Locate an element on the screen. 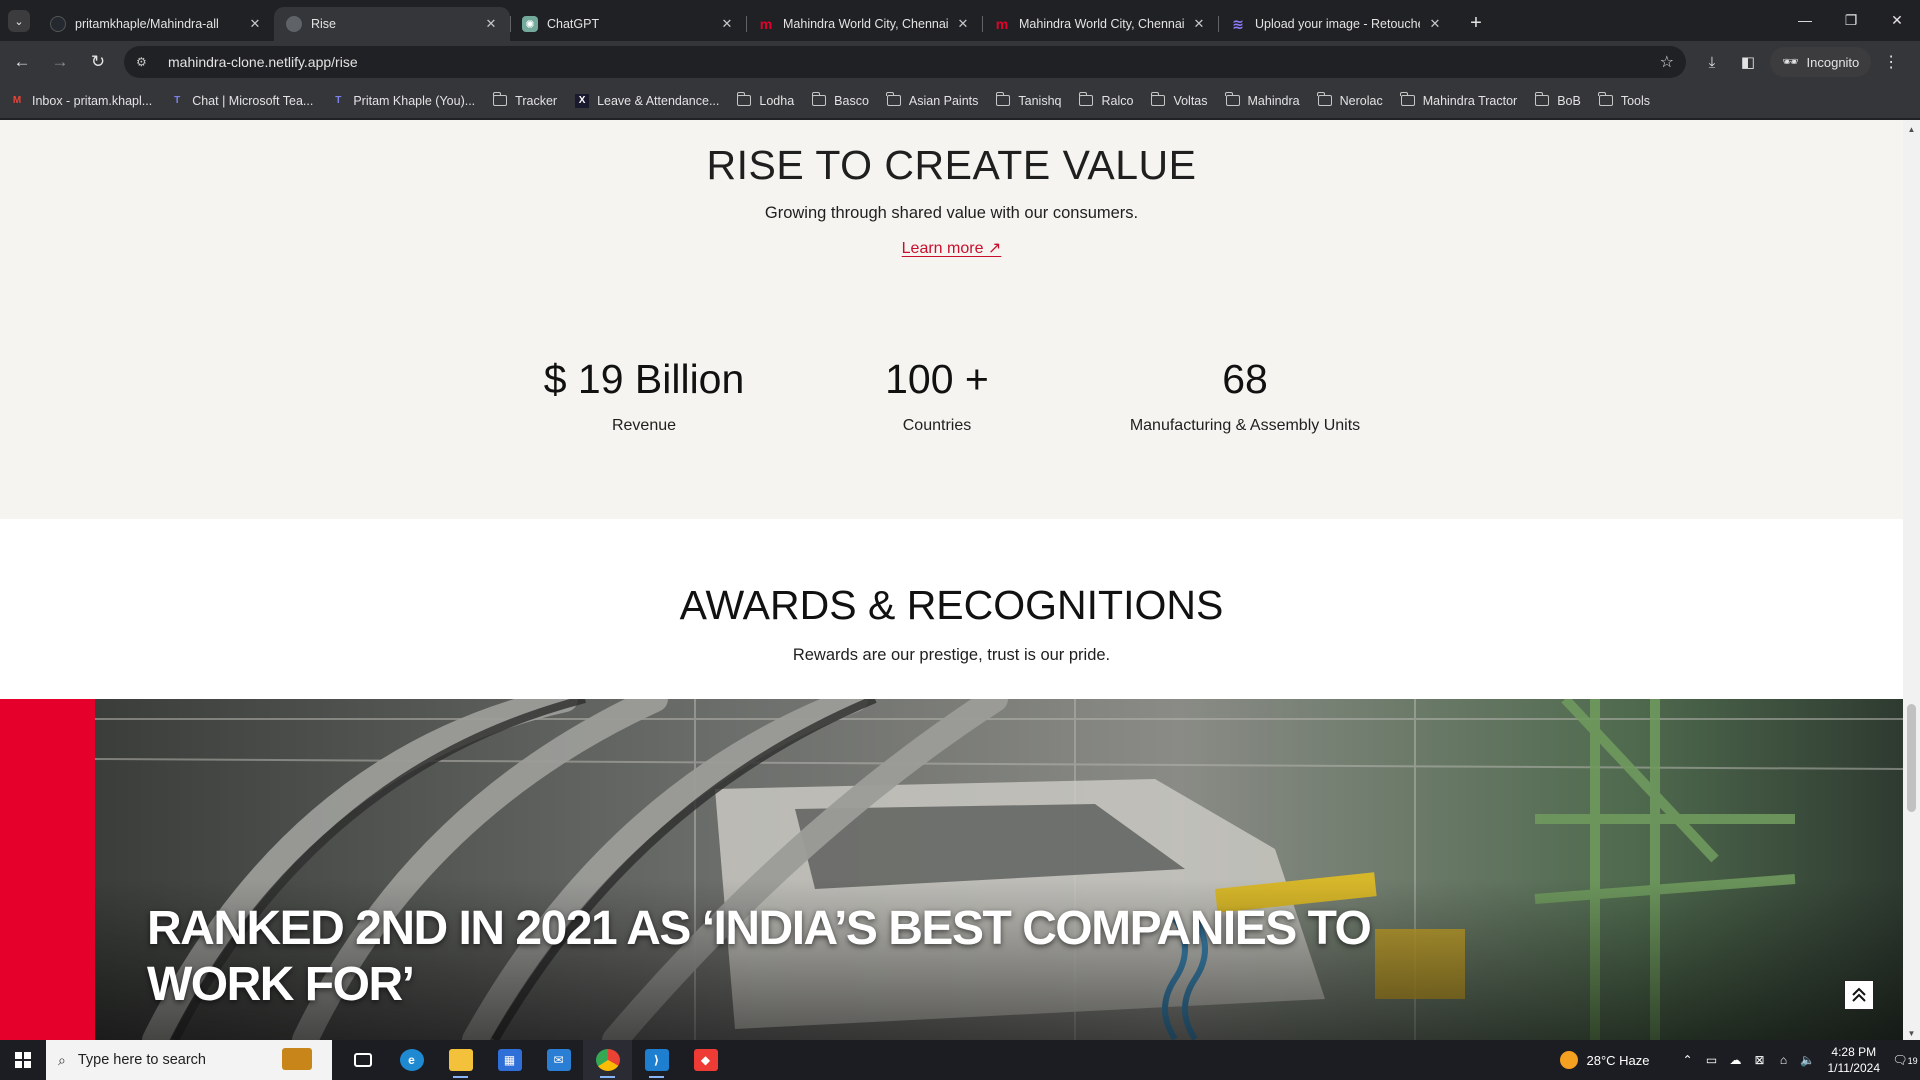  meet-icon: ▭ is located at coordinates (1712, 1060).